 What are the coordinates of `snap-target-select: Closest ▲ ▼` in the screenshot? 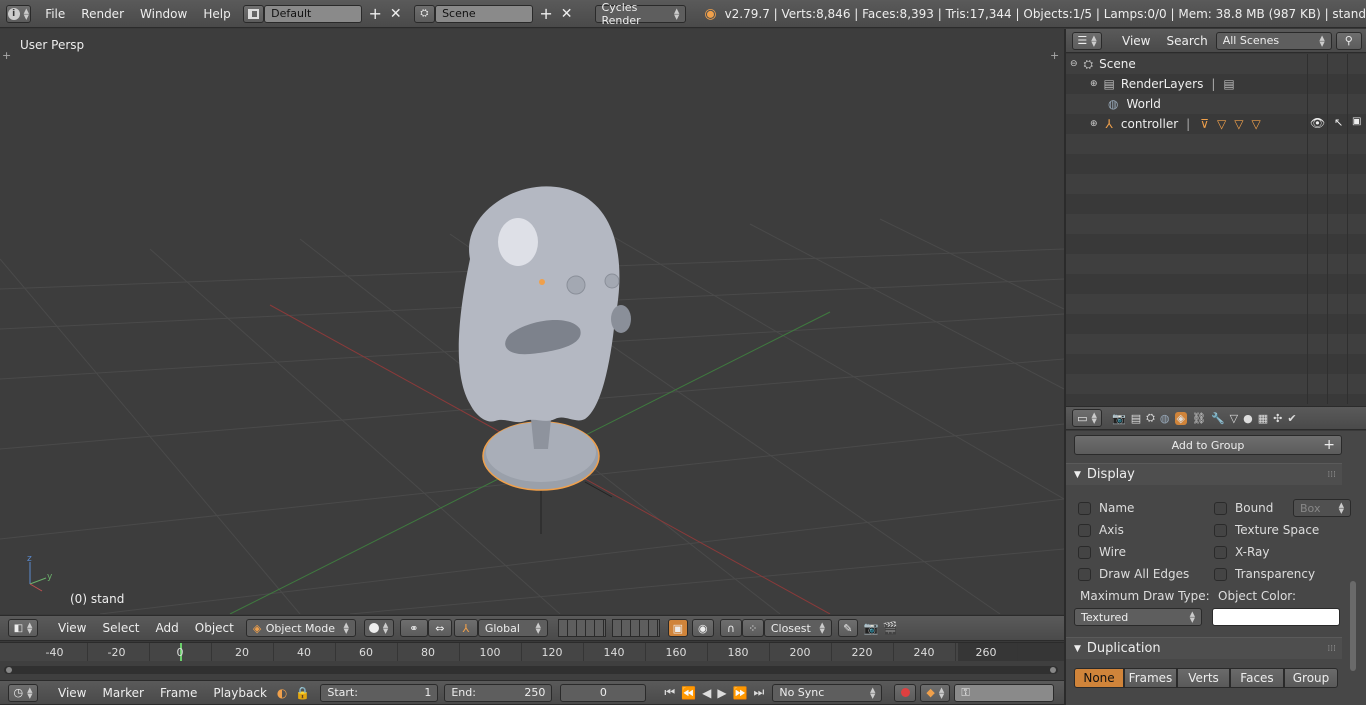 It's located at (797, 628).